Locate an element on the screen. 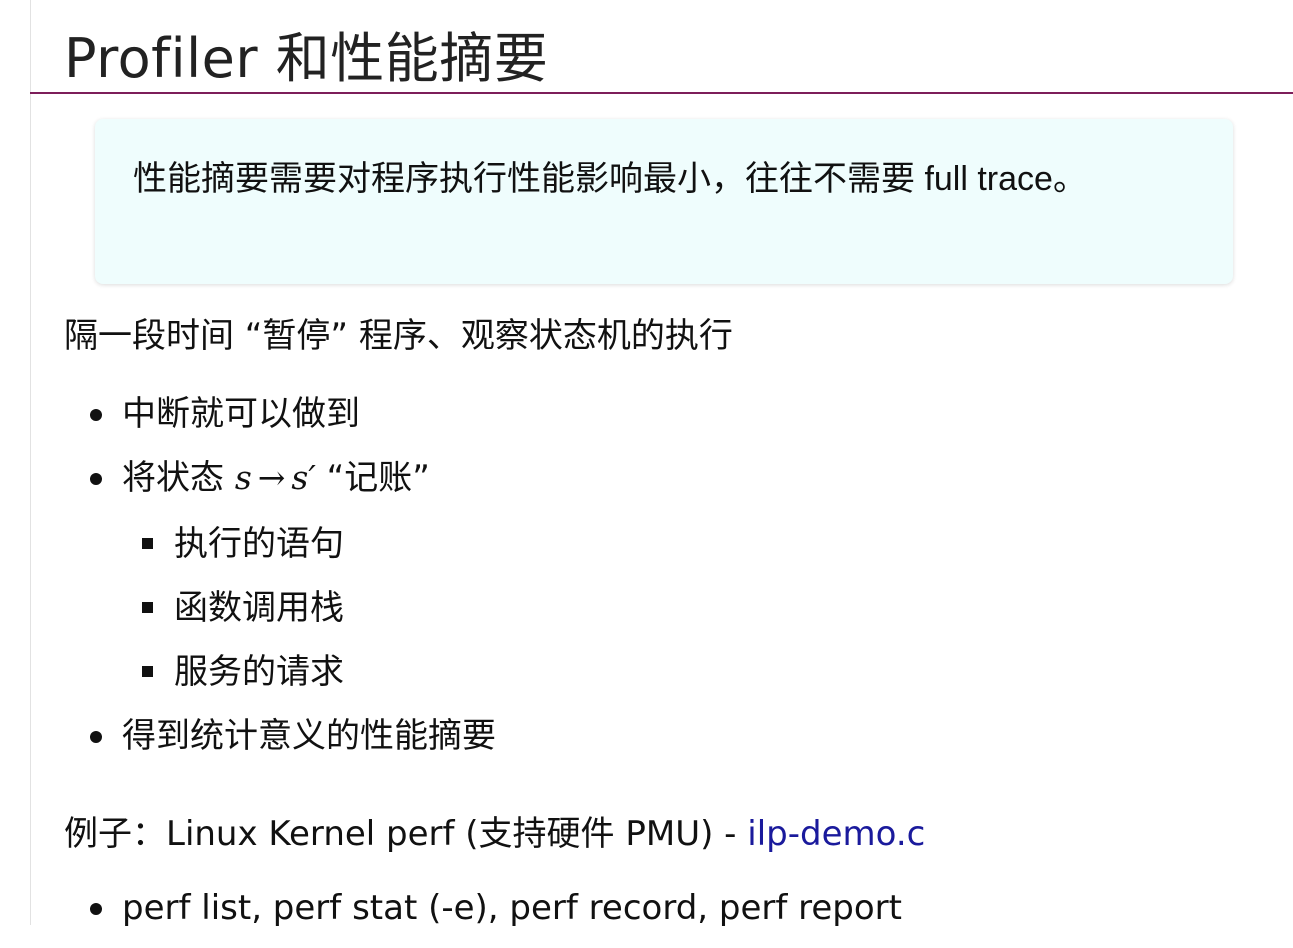 The image size is (1293, 948). list-item: 将状态 s → s′ “记账” is located at coordinates (260, 486).